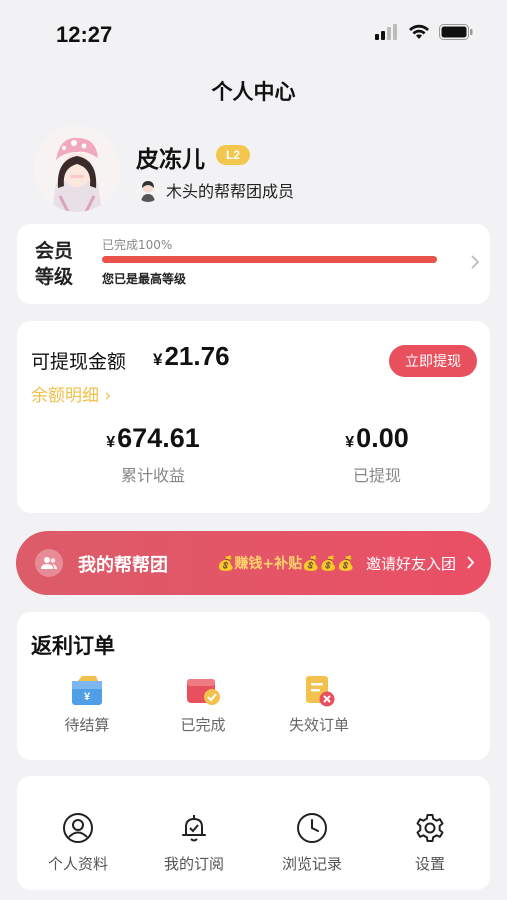 Image resolution: width=507 pixels, height=900 pixels. I want to click on team-membership-row: 木头的帮帮团成员, so click(215, 190).